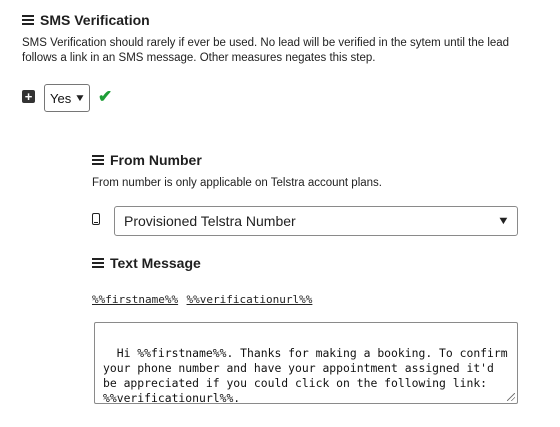  Describe the element at coordinates (105, 96) in the screenshot. I see `check-icon: ✔` at that location.